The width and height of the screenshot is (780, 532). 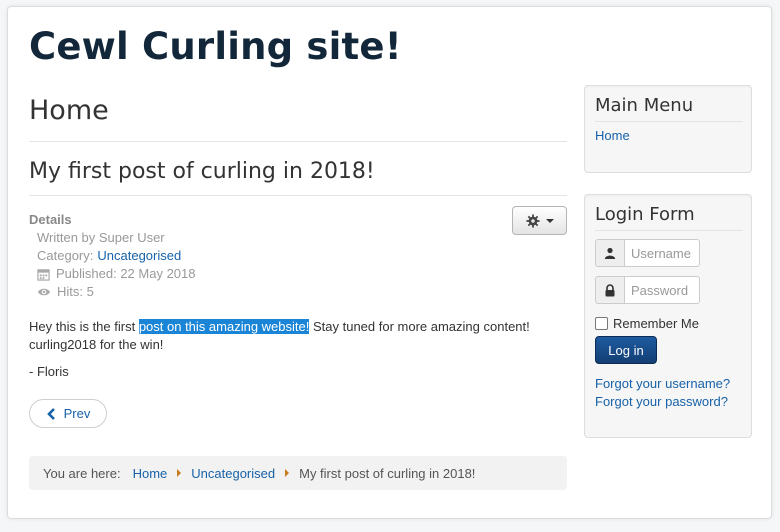 What do you see at coordinates (532, 220) in the screenshot?
I see `gear-icon` at bounding box center [532, 220].